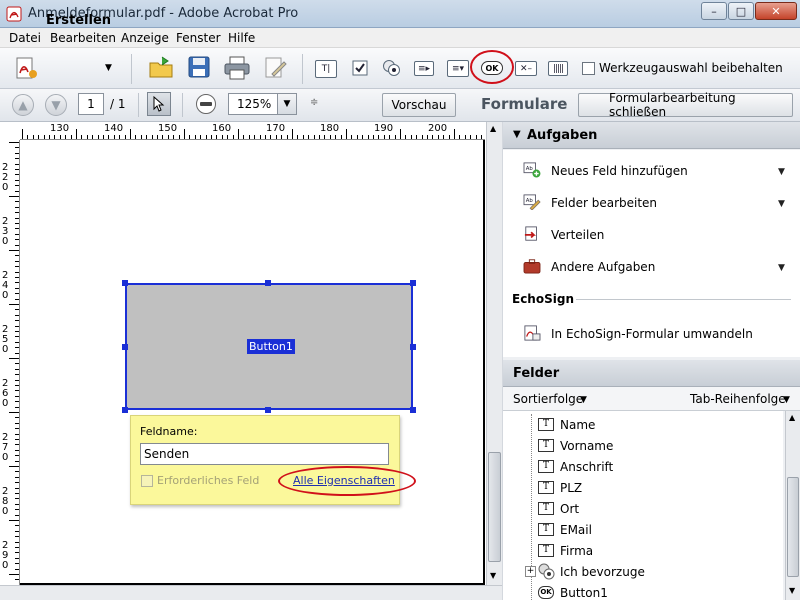  I want to click on button-field-icon: OK, so click(546, 592).